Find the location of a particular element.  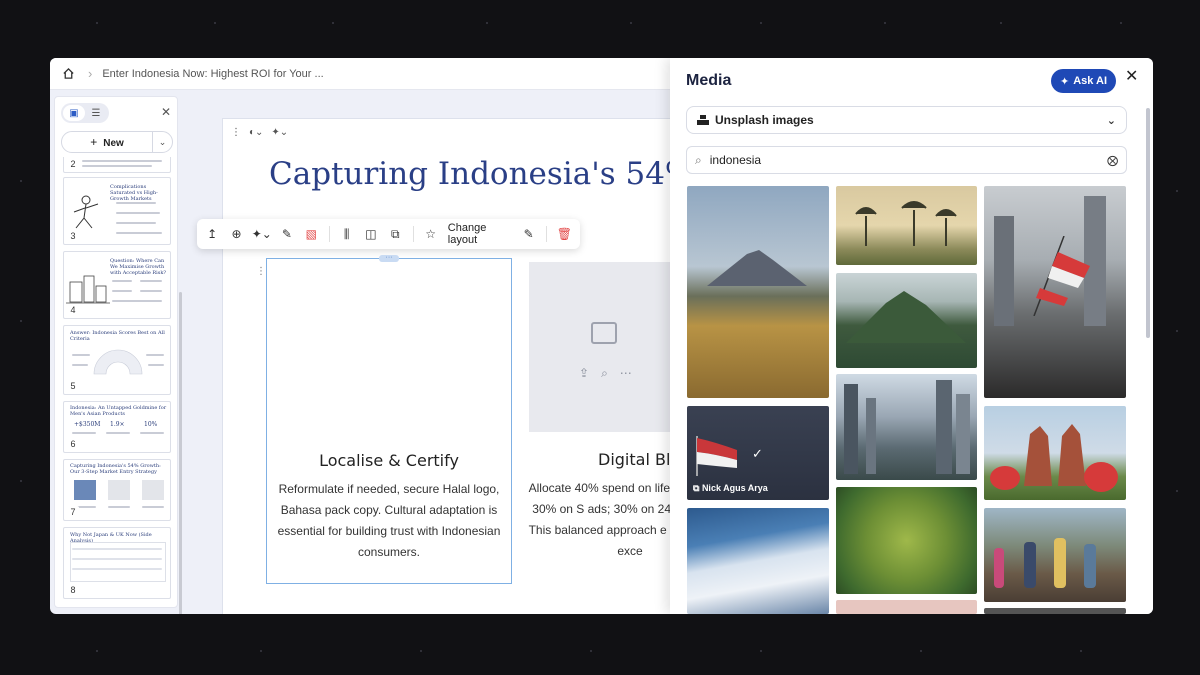

column-menu-icon: ⋮ is located at coordinates (261, 271).